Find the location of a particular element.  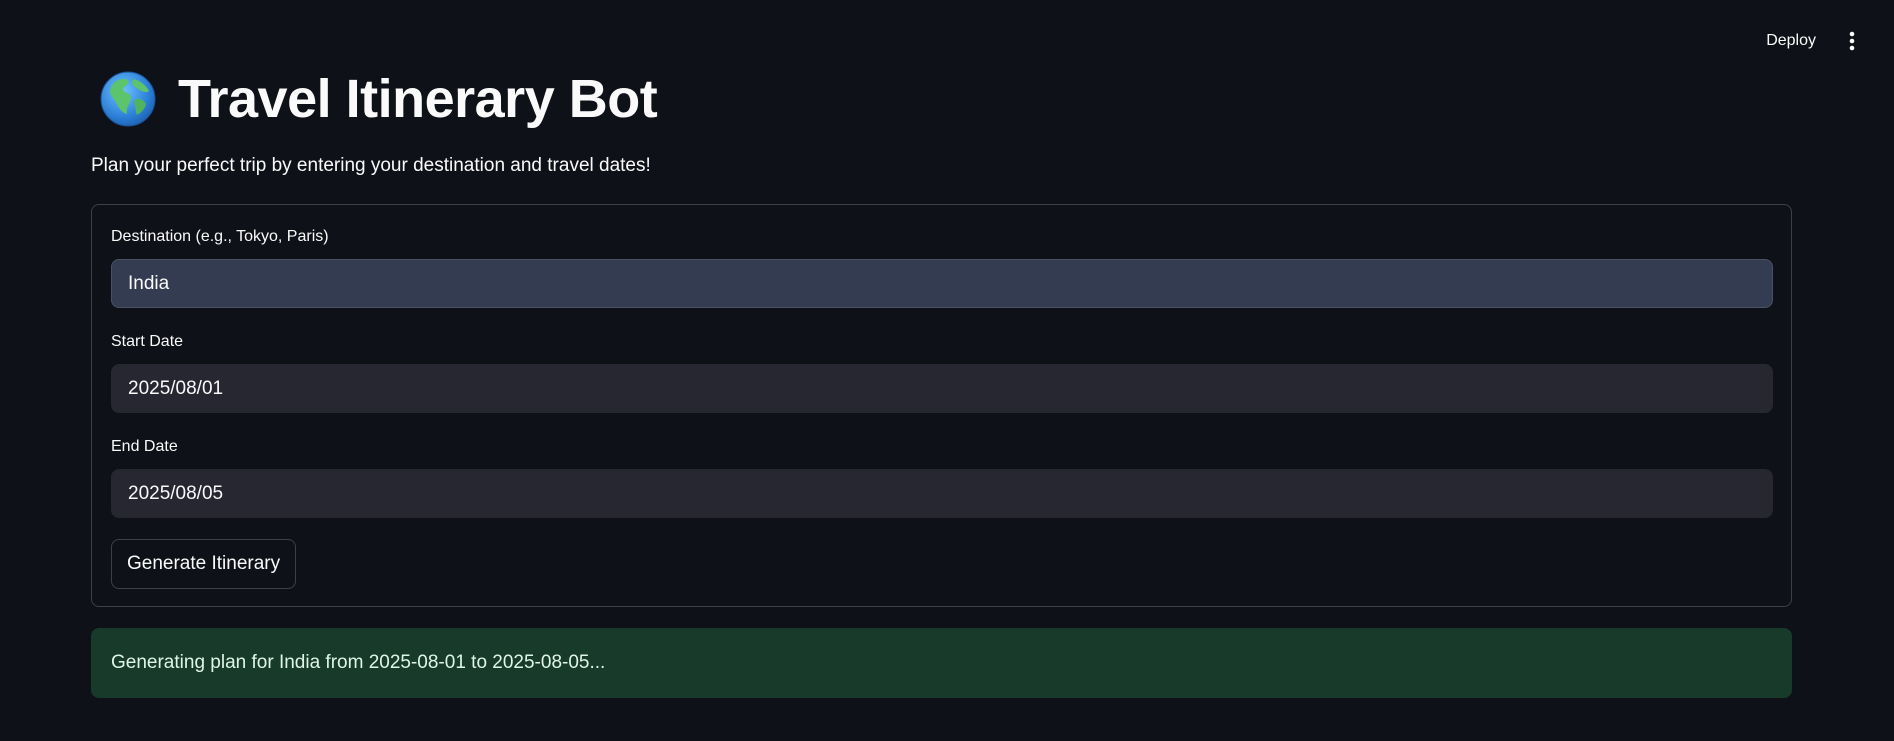

start-date-value: 2025/08/01 is located at coordinates (176, 388).